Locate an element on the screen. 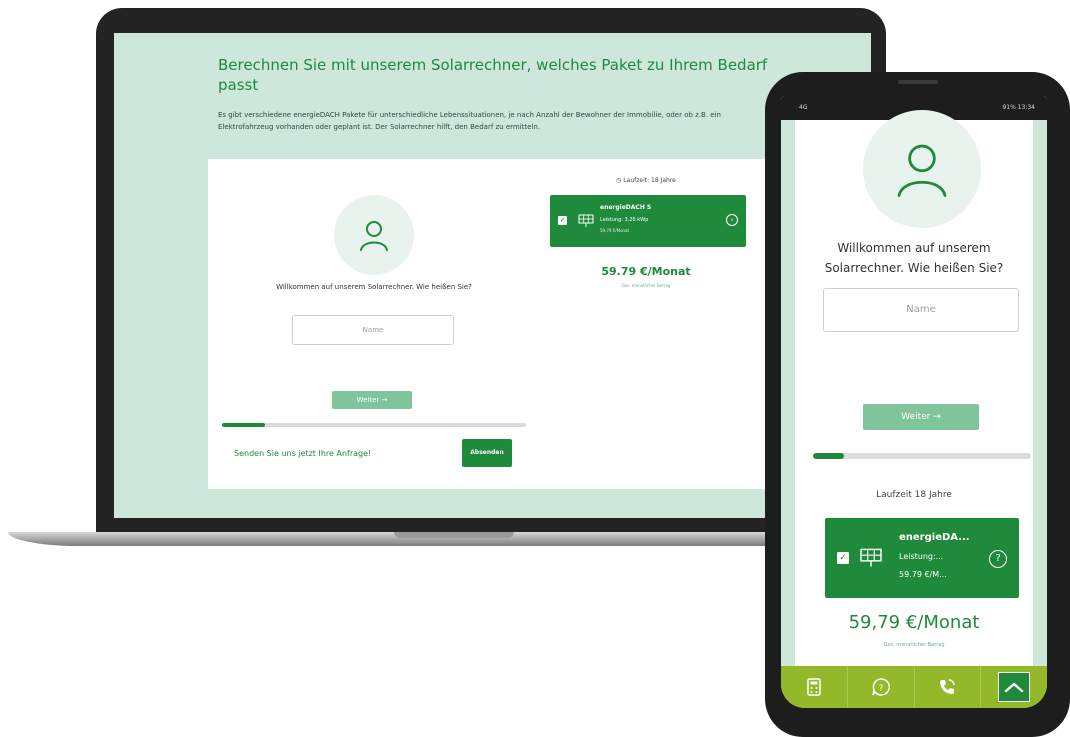 The height and width of the screenshot is (737, 1070). nav-help: ? is located at coordinates (881, 687).